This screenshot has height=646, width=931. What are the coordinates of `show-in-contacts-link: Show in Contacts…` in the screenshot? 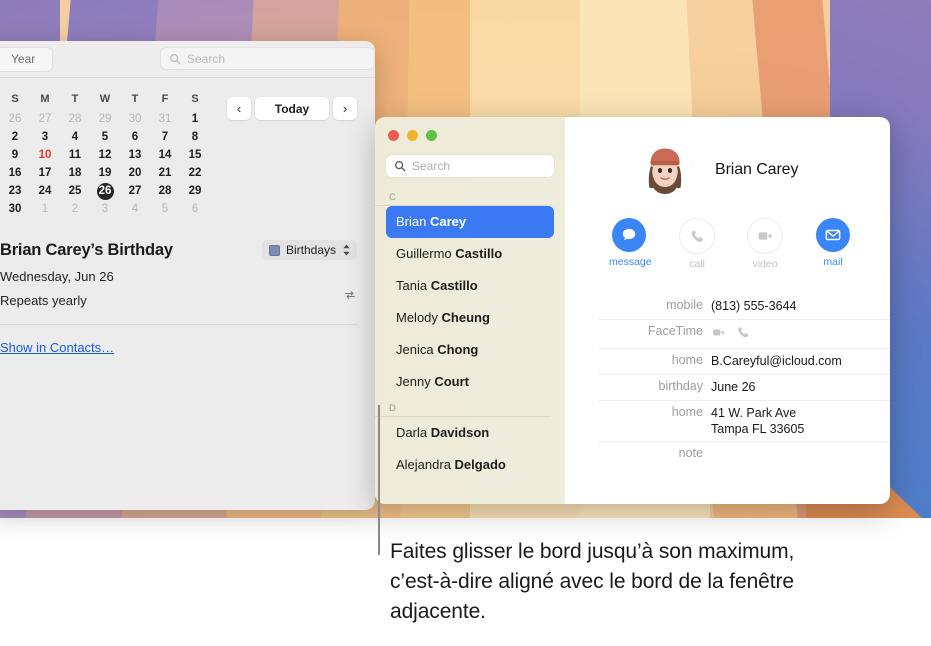 It's located at (57, 347).